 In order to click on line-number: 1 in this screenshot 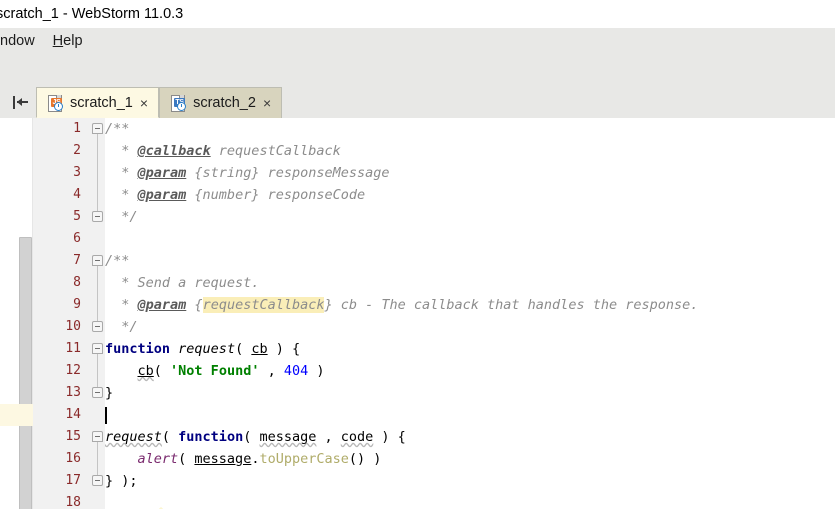, I will do `click(77, 128)`.